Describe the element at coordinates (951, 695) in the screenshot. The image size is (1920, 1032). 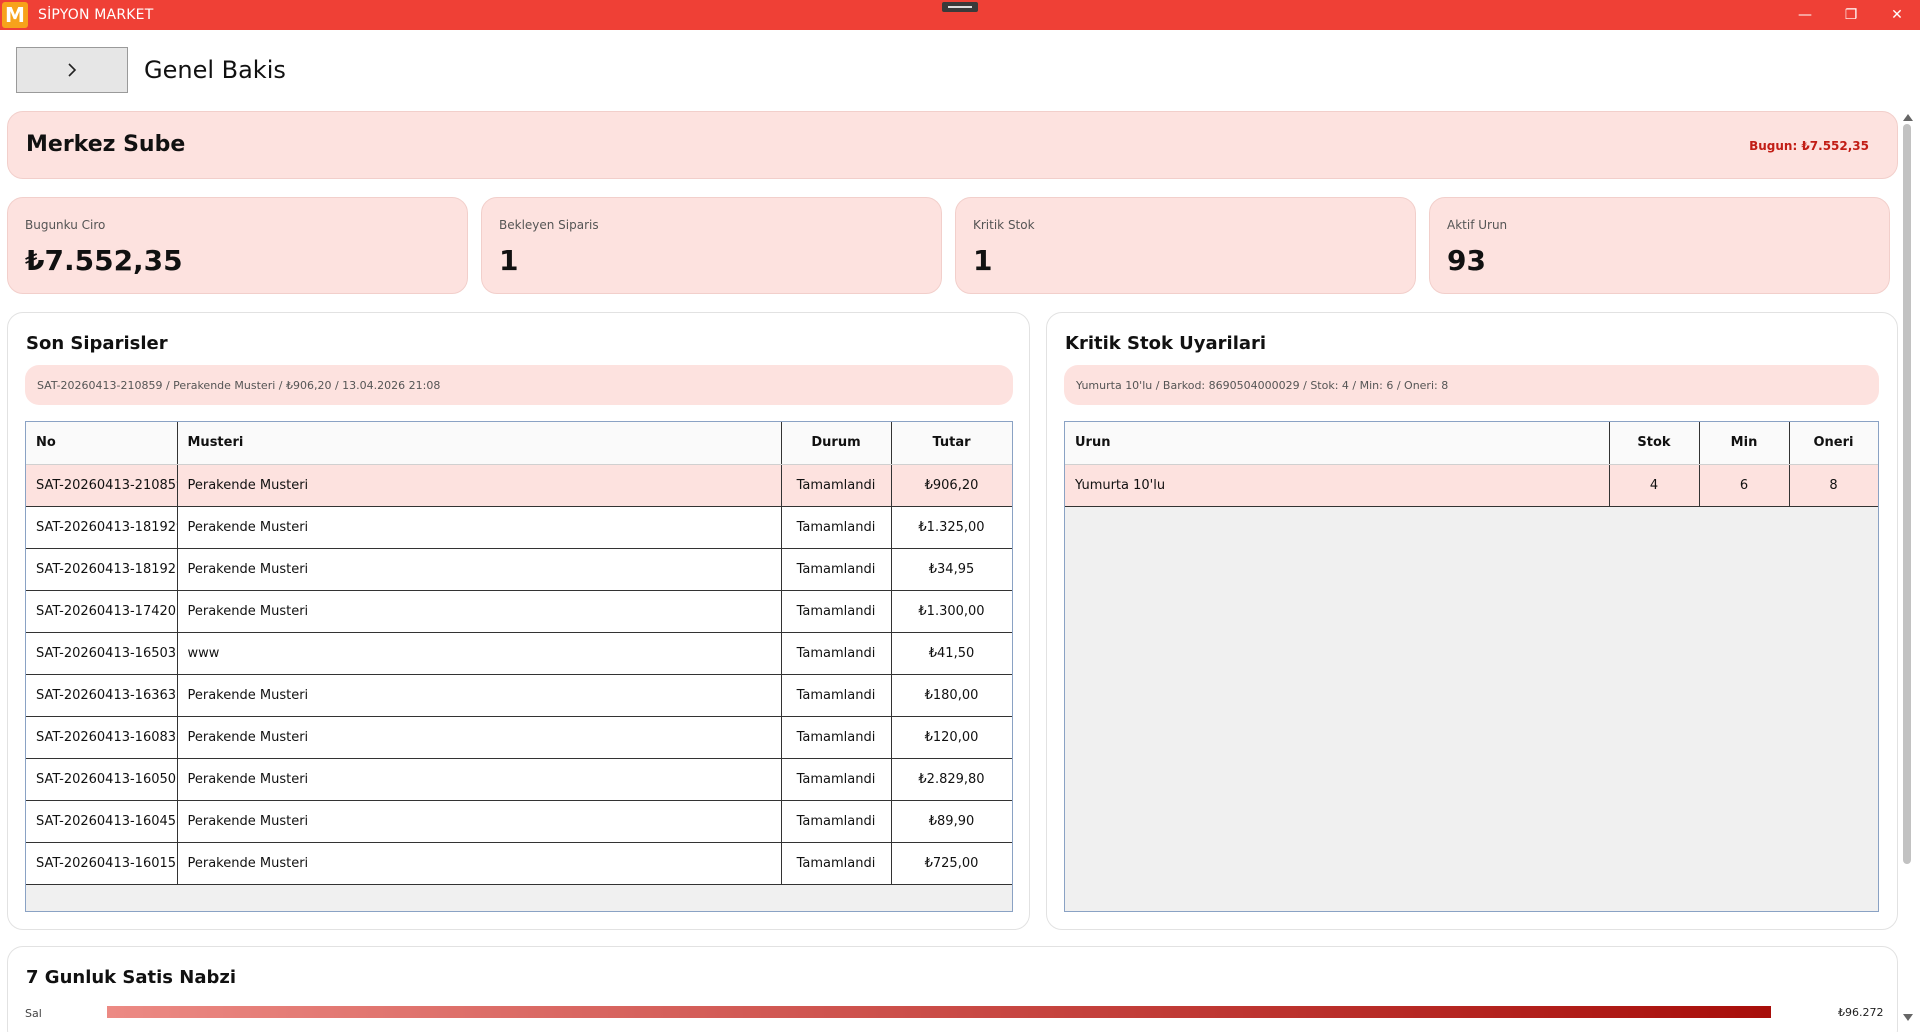
I see `order-amount: ₺180,00` at that location.